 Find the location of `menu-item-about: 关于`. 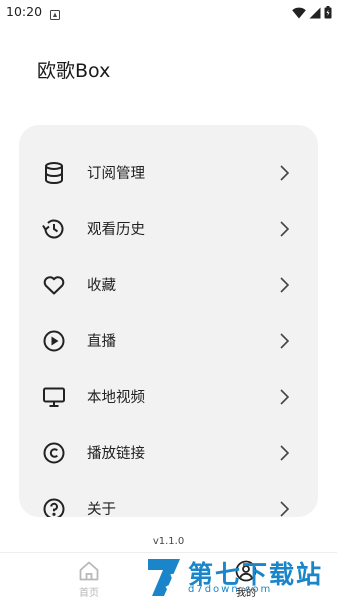

menu-item-about: 关于 is located at coordinates (168, 499).